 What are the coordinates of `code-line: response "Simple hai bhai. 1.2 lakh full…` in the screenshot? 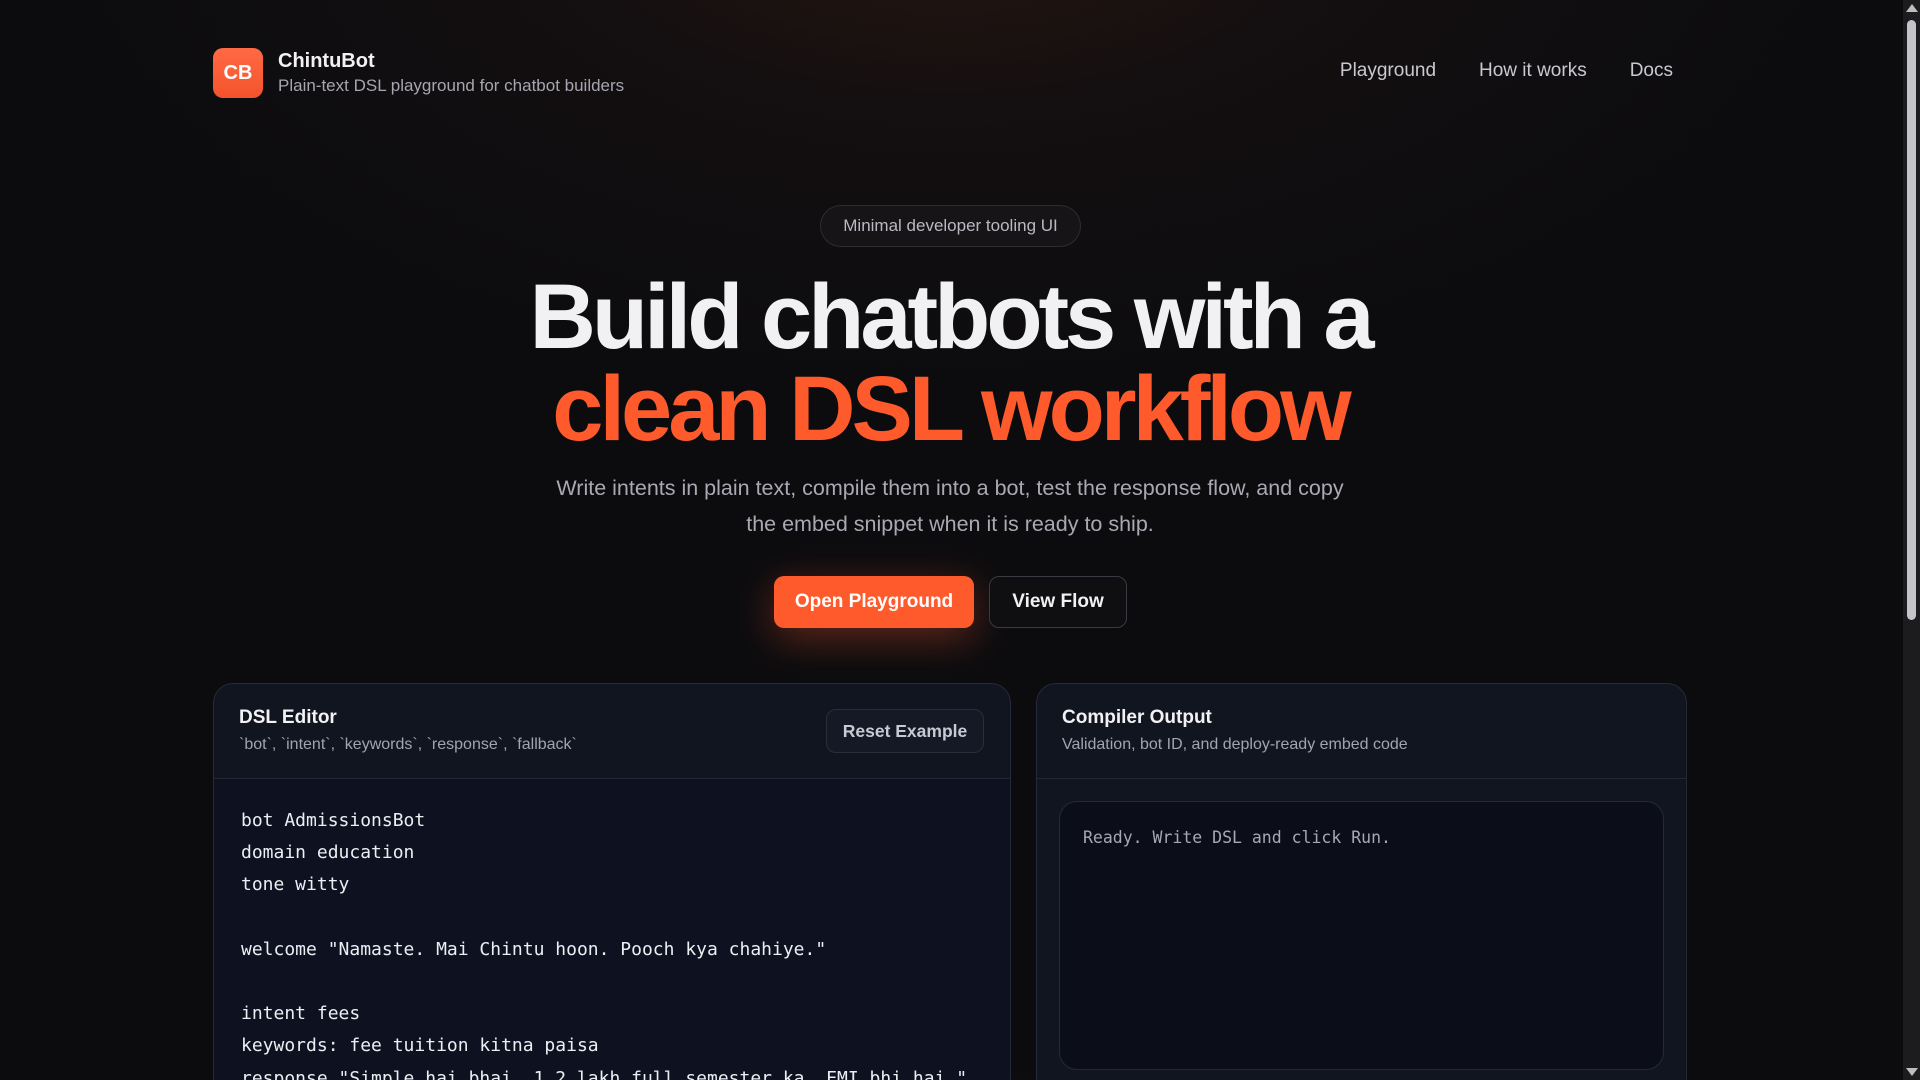 It's located at (604, 1073).